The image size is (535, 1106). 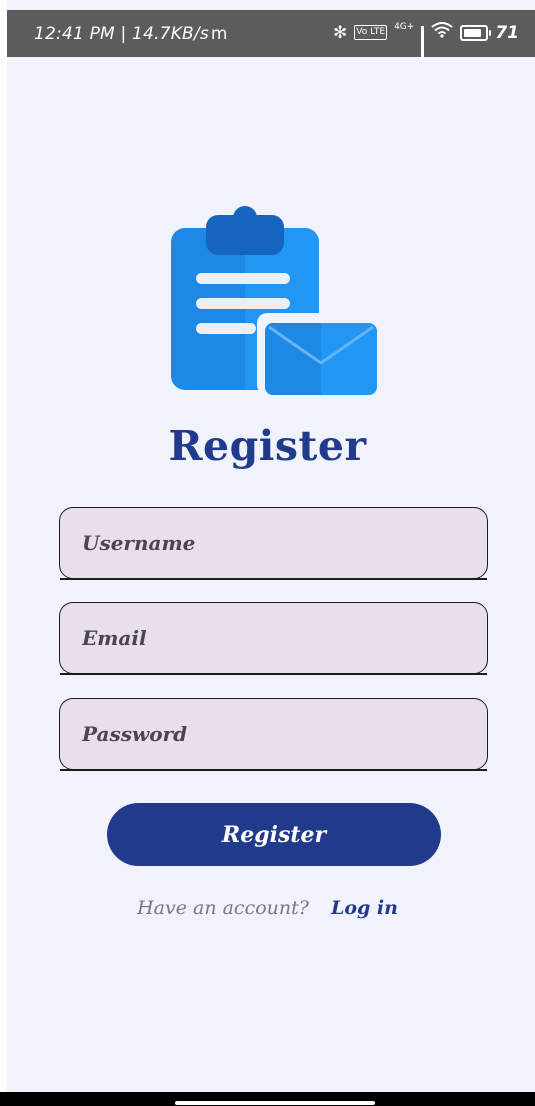 I want to click on volte-icon: Vo LTE, so click(x=371, y=32).